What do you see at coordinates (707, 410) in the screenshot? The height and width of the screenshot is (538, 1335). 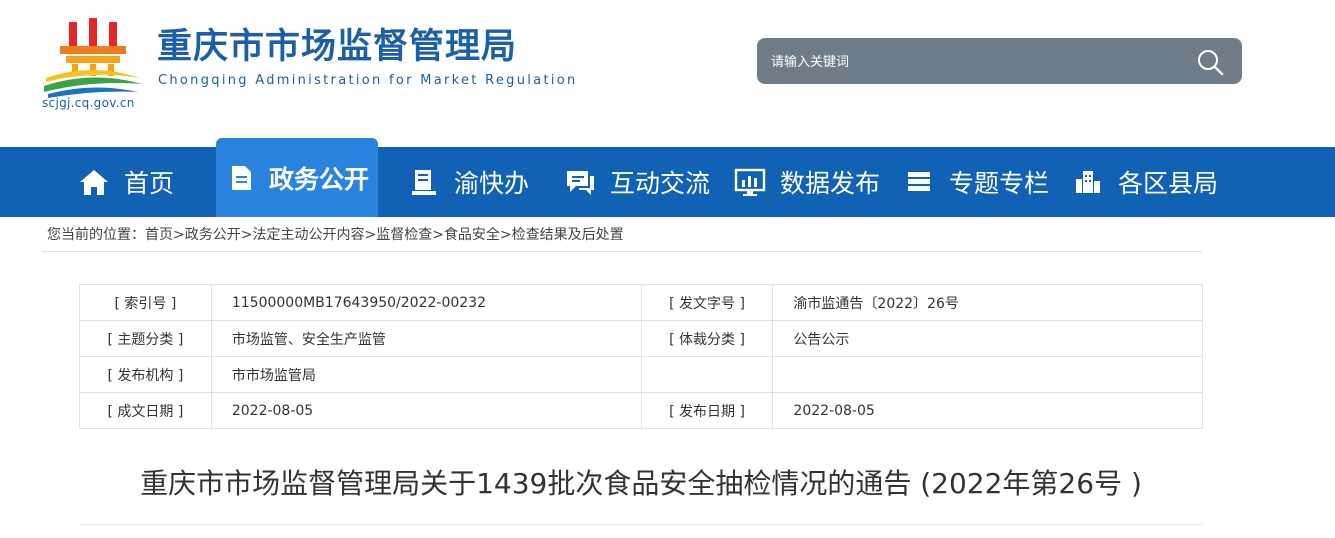 I see `meta-label-publish-date: [ 发布日期 ]` at bounding box center [707, 410].